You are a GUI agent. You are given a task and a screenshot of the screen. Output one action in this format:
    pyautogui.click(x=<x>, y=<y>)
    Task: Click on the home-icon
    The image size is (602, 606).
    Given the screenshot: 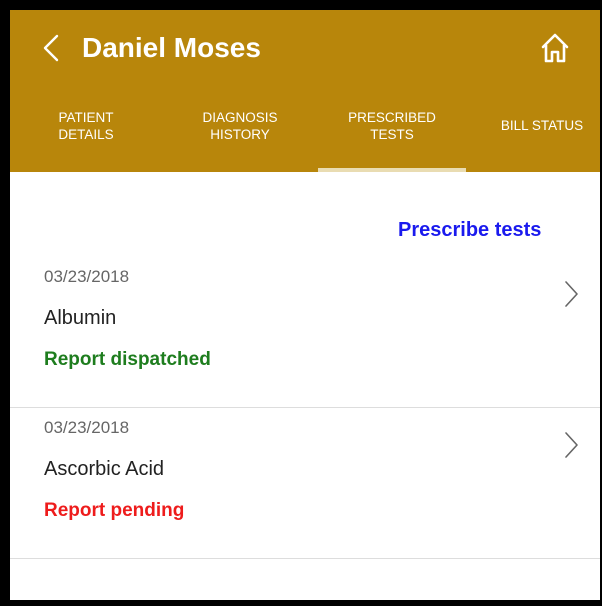 What is the action you would take?
    pyautogui.click(x=555, y=48)
    